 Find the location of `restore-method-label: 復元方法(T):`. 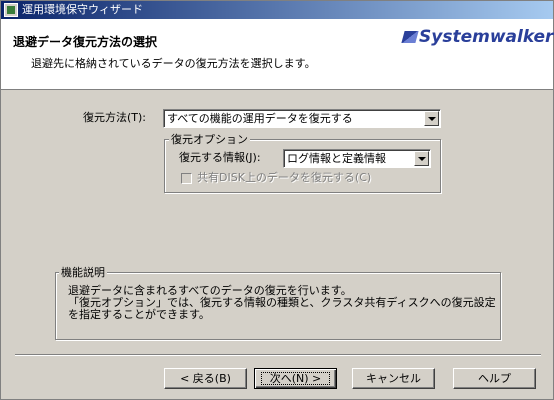

restore-method-label: 復元方法(T): is located at coordinates (115, 117).